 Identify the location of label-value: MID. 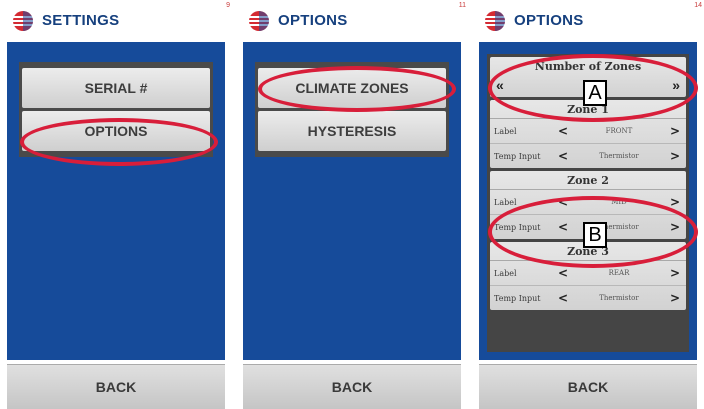
(619, 202).